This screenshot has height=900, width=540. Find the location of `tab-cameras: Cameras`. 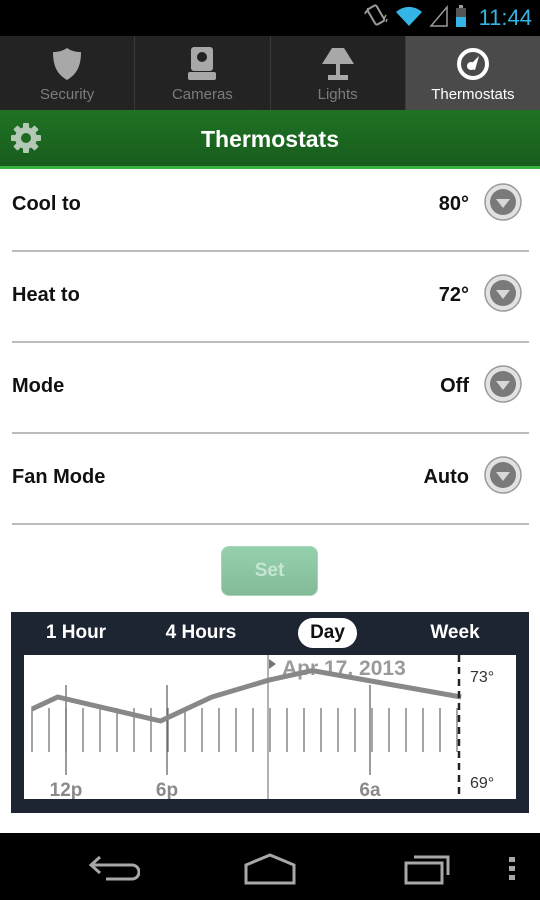

tab-cameras: Cameras is located at coordinates (203, 73).